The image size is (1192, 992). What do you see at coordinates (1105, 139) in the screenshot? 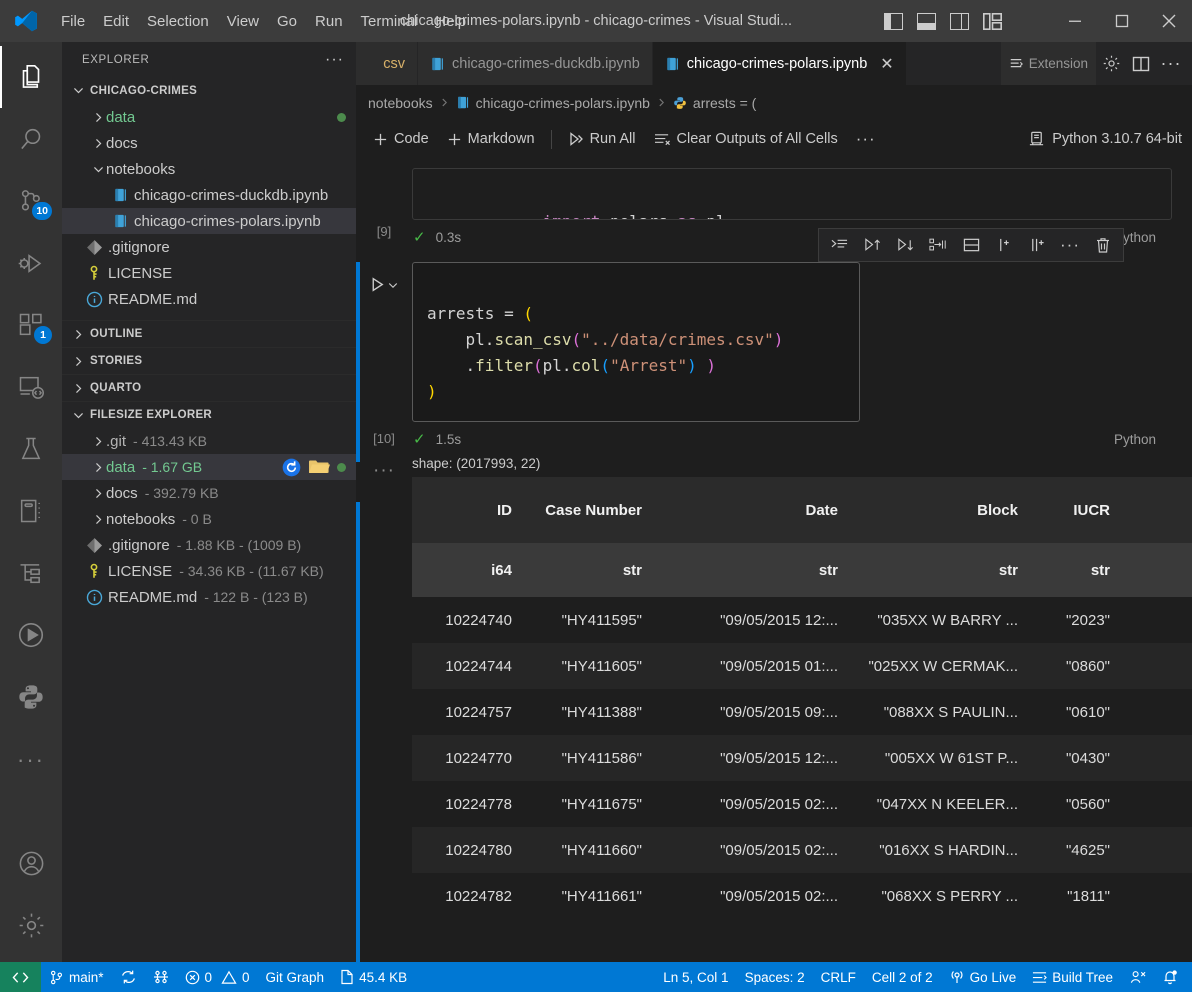
I see `kernel-selector: Python 3.10.7 64-bit` at bounding box center [1105, 139].